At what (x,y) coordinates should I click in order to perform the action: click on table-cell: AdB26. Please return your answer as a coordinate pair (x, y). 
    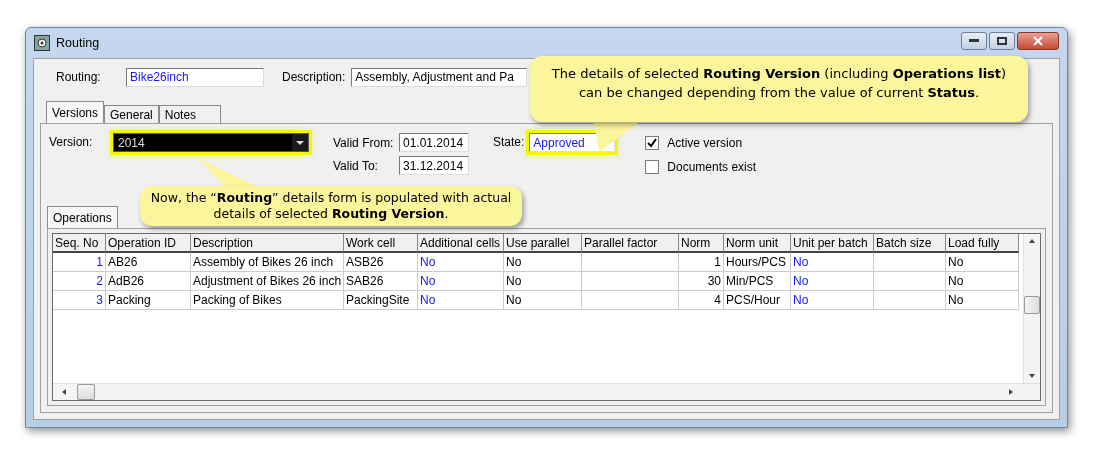
    Looking at the image, I should click on (148, 281).